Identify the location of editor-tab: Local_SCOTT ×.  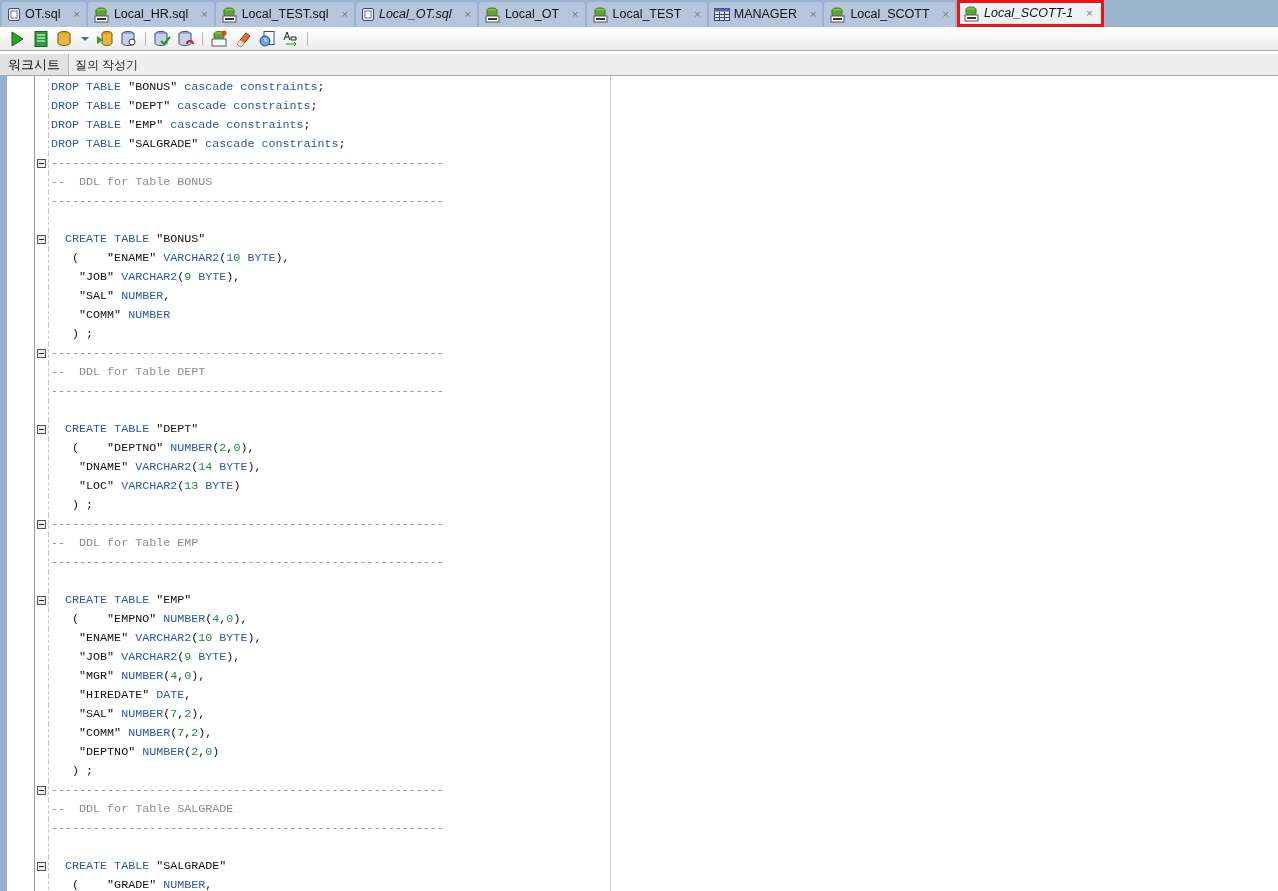
(890, 14).